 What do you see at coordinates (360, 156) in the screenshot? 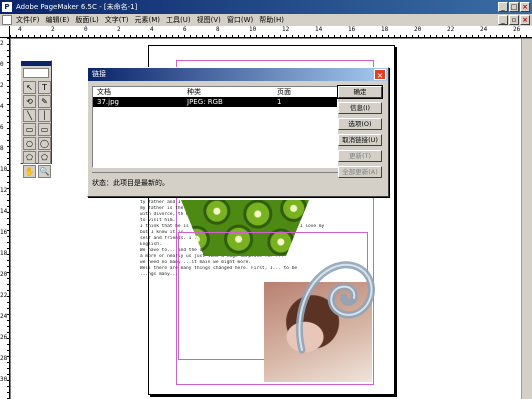
I see `dialog-button: 更新(T)` at bounding box center [360, 156].